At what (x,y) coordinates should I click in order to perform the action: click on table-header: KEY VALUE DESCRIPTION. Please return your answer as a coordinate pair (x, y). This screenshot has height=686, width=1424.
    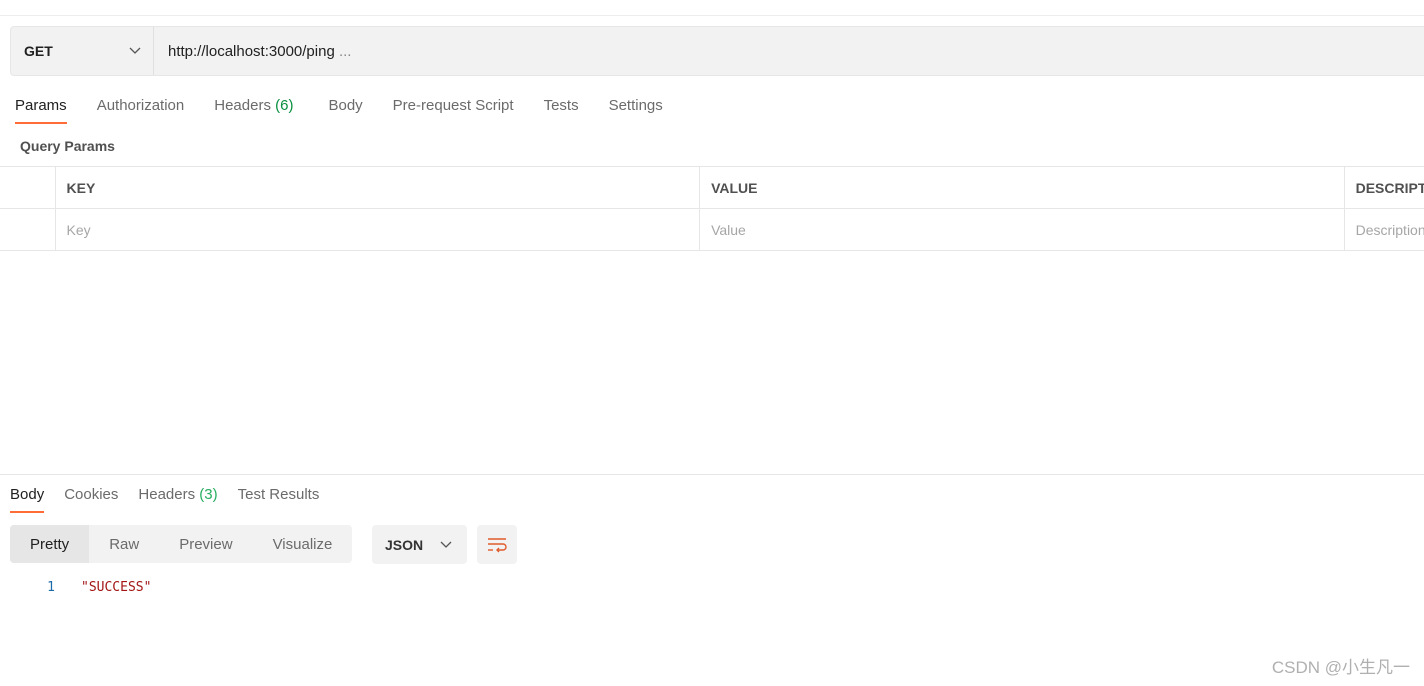
    Looking at the image, I should click on (712, 188).